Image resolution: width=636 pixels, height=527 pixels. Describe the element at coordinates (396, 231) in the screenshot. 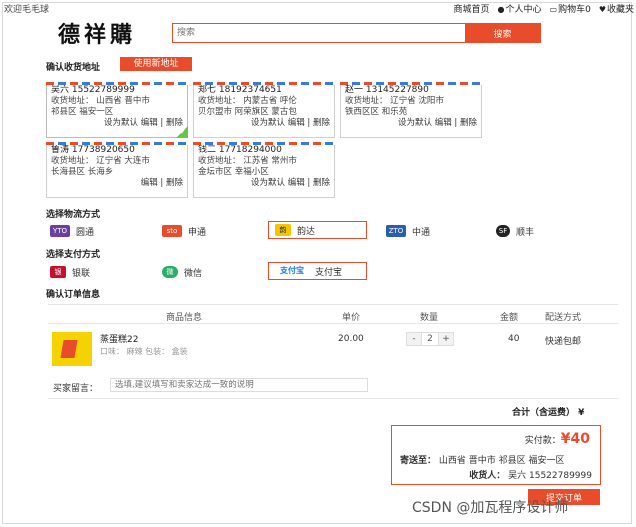

I see `zto-logo-icon: ZTO` at that location.